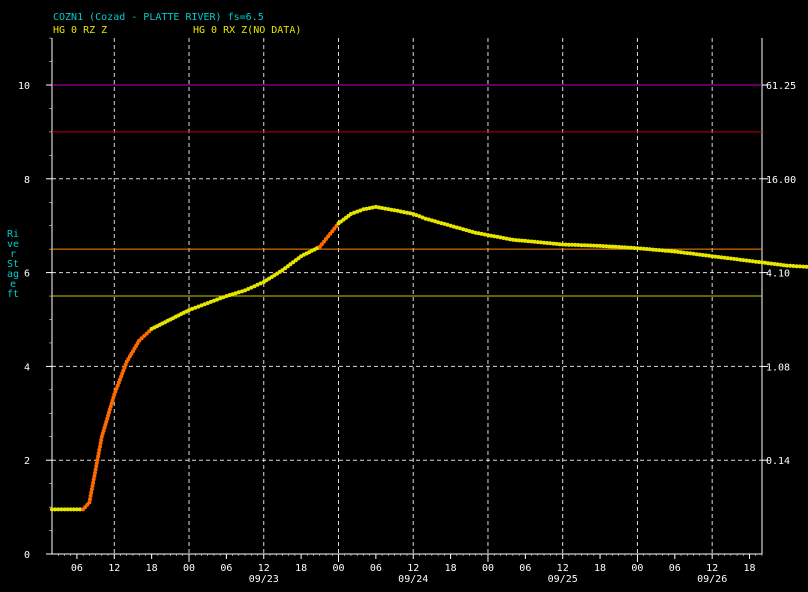 The image size is (808, 592). Describe the element at coordinates (778, 367) in the screenshot. I see `y2-tick-label: 1.08` at that location.